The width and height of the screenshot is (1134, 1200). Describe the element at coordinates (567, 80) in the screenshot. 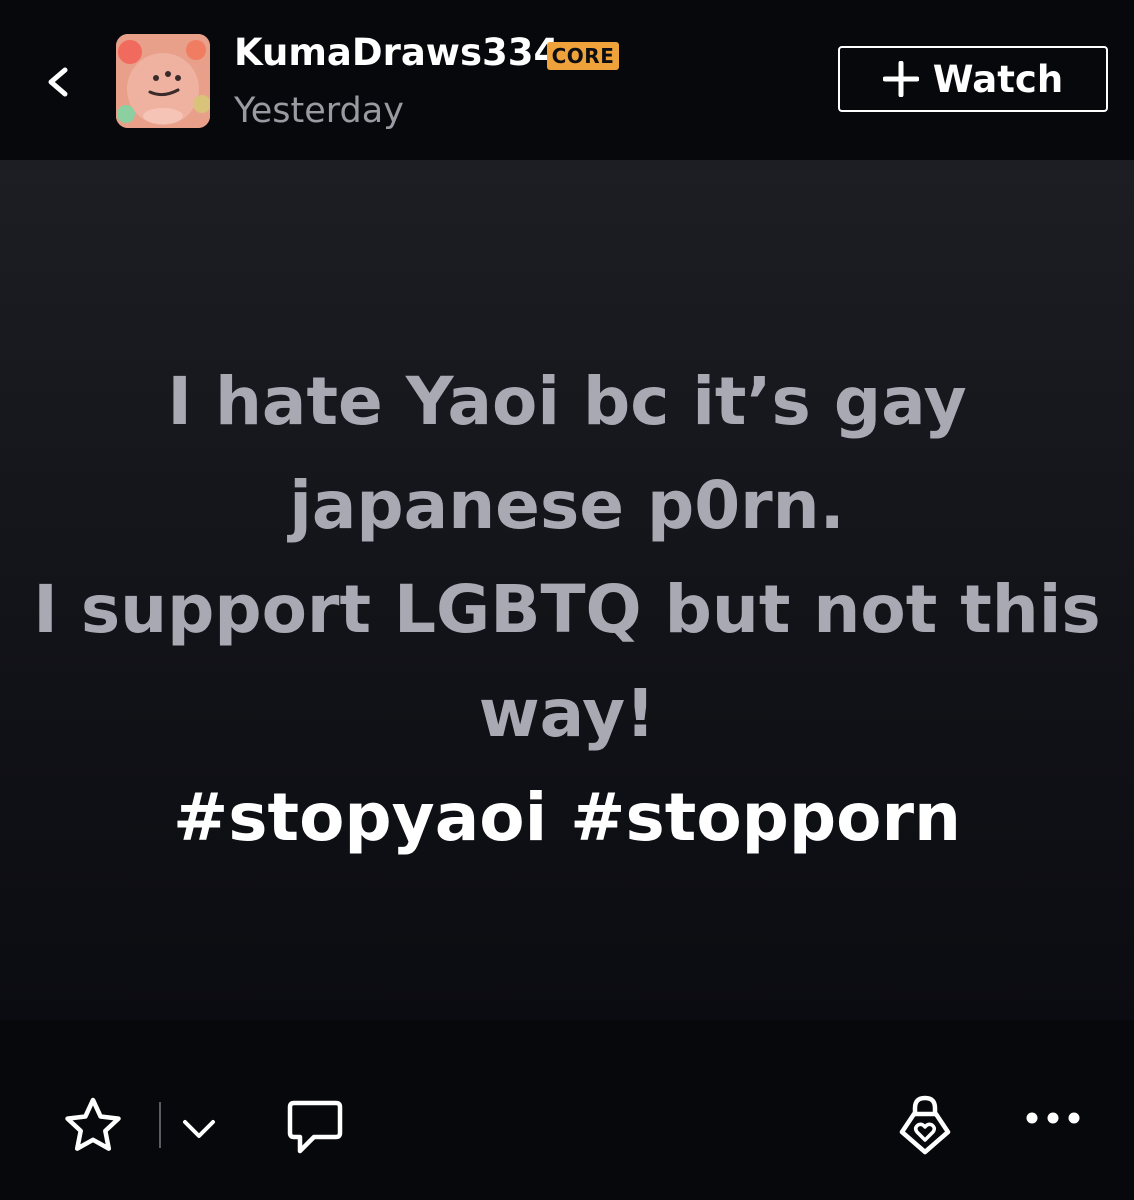

I see `top-bar: KumaDraws334 CORE Yesterday Watch` at that location.